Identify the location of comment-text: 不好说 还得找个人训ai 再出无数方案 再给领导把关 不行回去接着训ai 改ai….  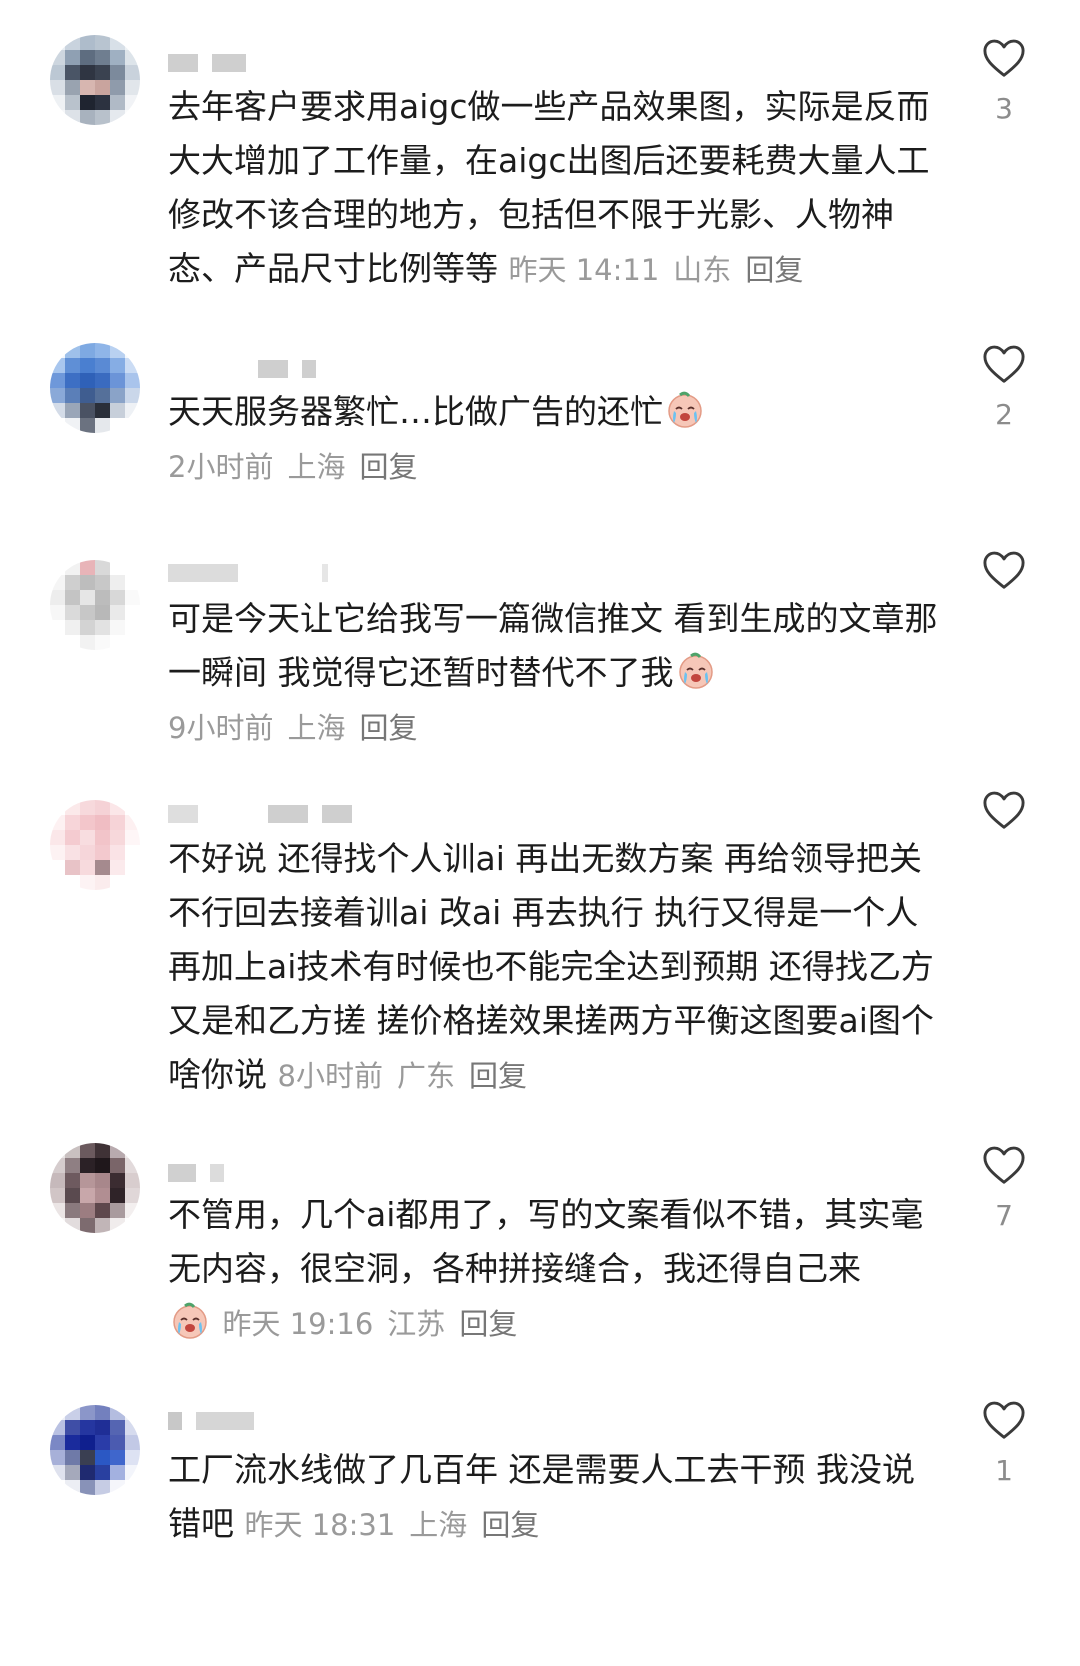
(551, 966).